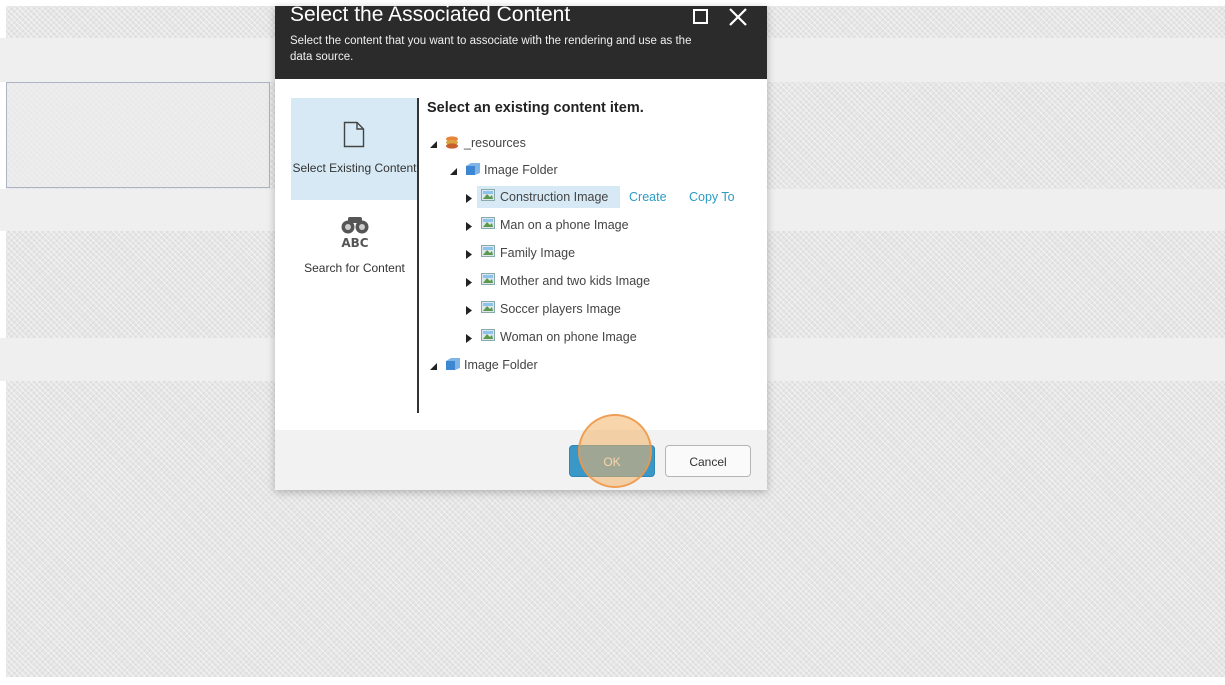  What do you see at coordinates (530, 143) in the screenshot?
I see `tree-node: _resources` at bounding box center [530, 143].